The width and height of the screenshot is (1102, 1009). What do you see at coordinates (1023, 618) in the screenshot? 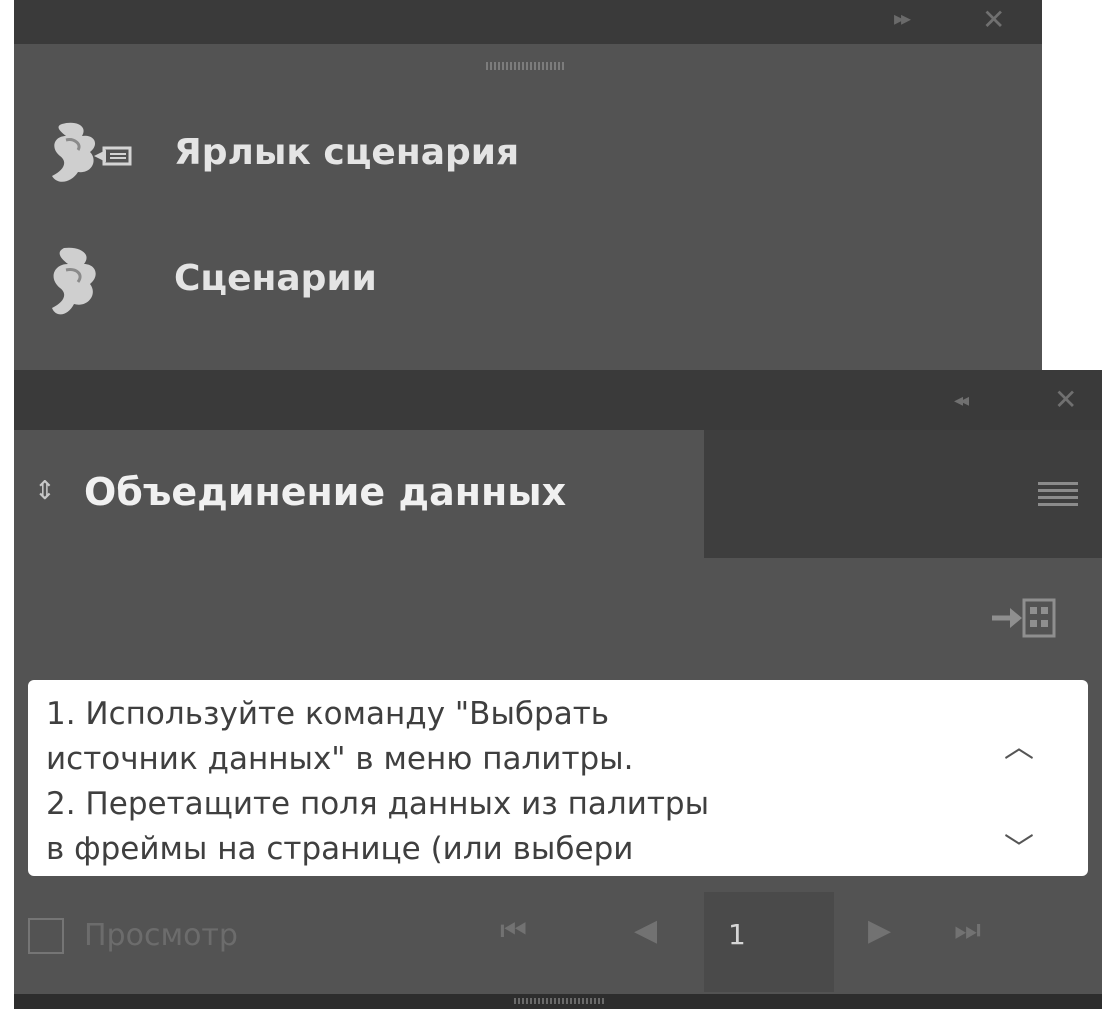
I see `create-merged-document-icon` at bounding box center [1023, 618].